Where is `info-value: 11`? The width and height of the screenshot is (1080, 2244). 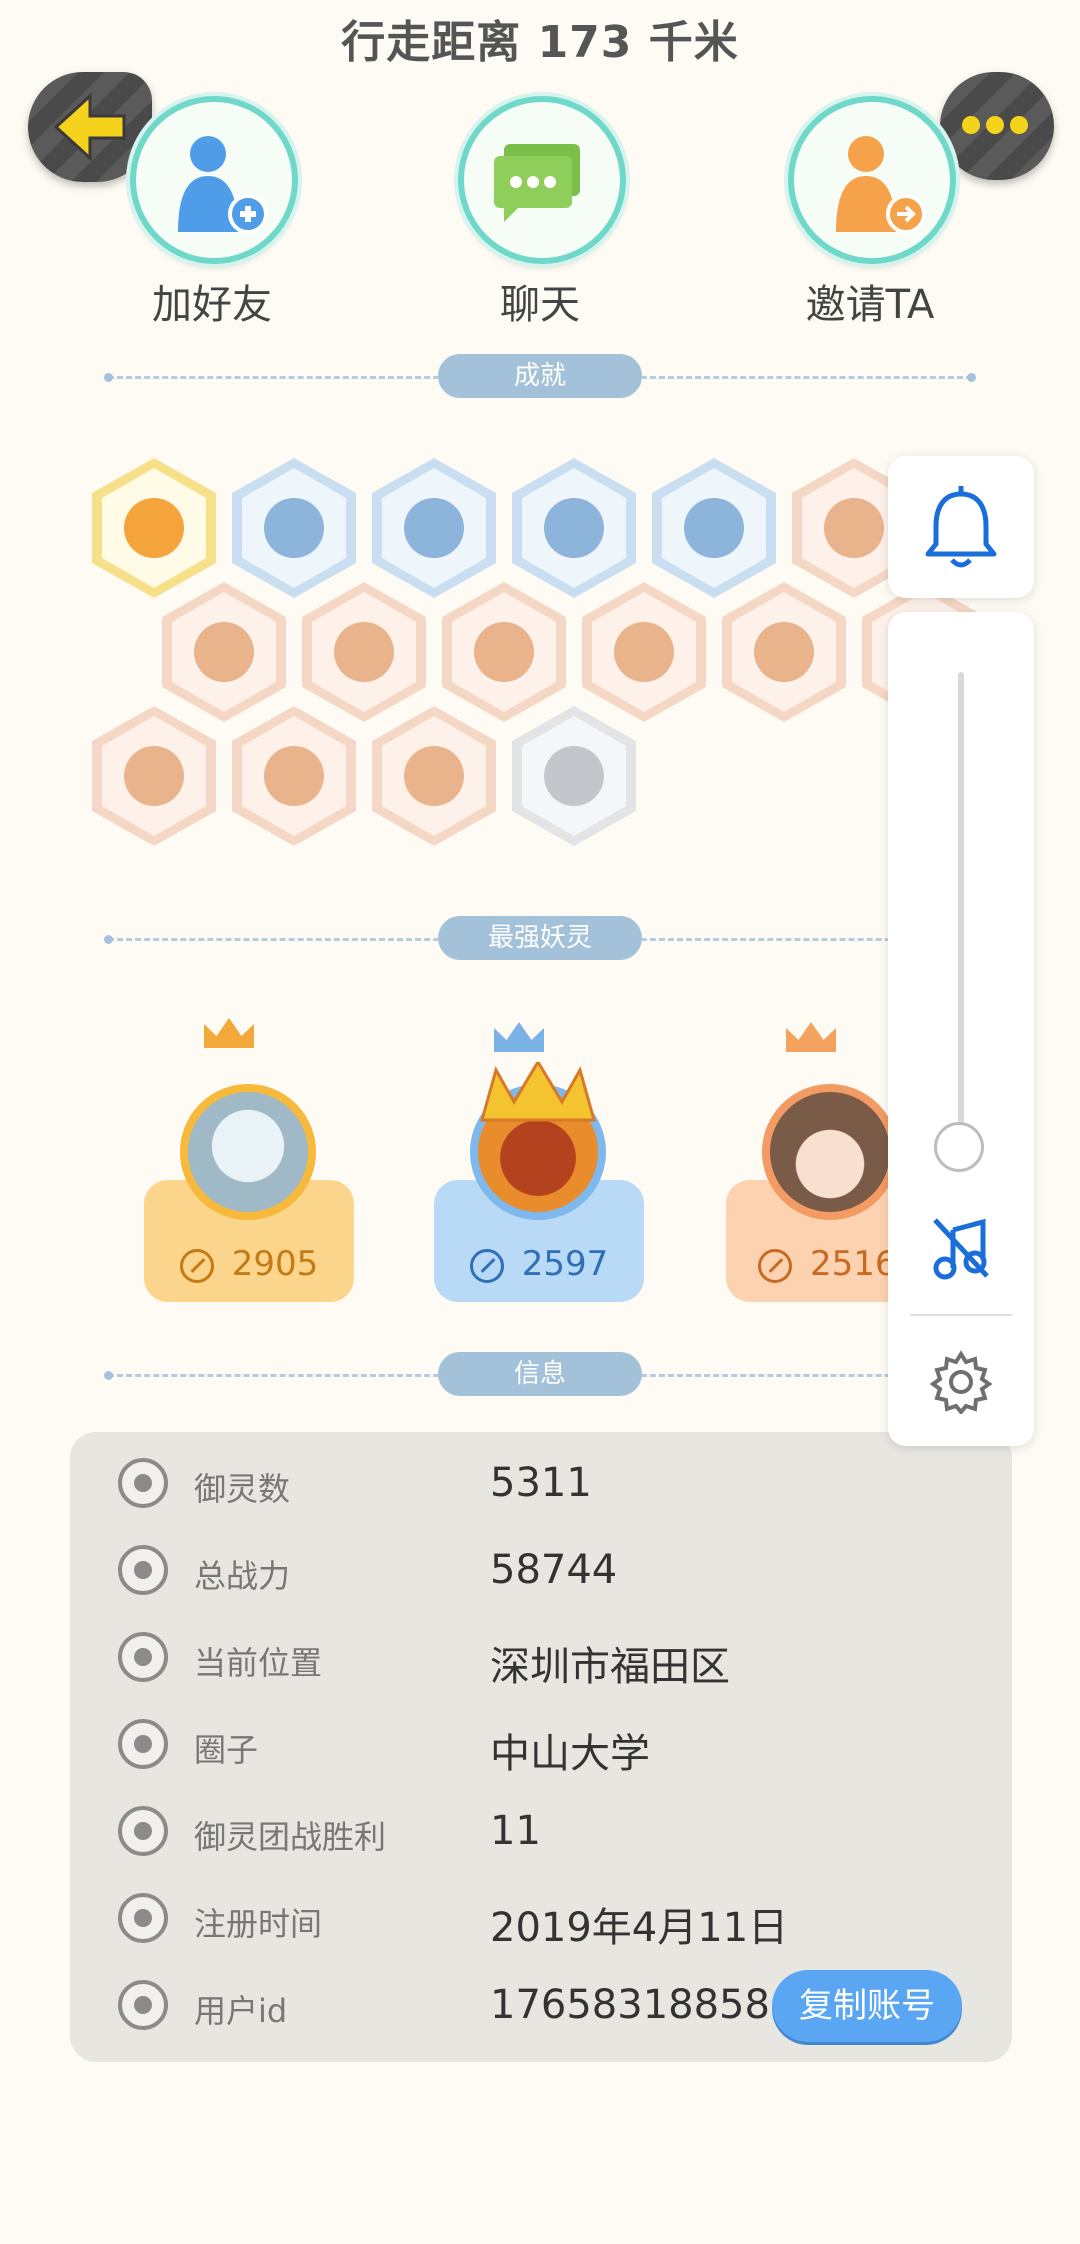 info-value: 11 is located at coordinates (515, 1831).